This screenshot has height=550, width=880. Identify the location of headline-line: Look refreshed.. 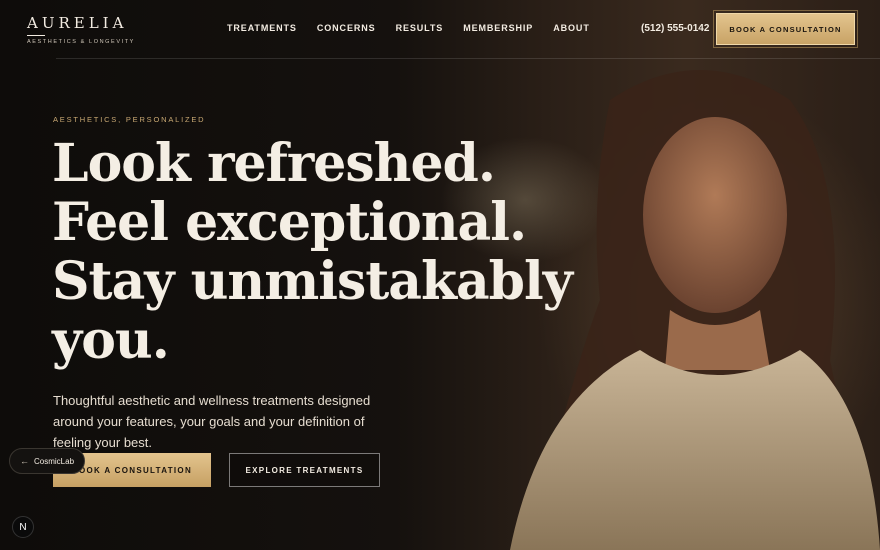
(274, 163).